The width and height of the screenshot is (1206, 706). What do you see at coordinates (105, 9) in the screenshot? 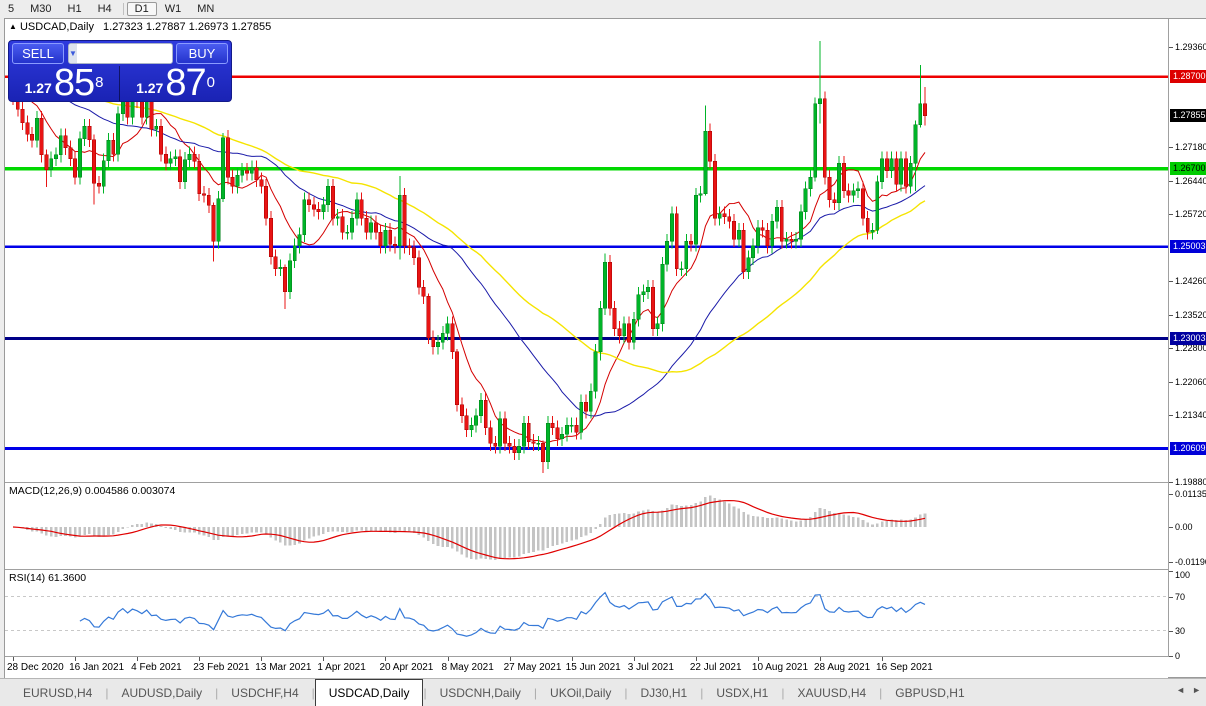
I see `timeframe-button-h4: H4` at bounding box center [105, 9].